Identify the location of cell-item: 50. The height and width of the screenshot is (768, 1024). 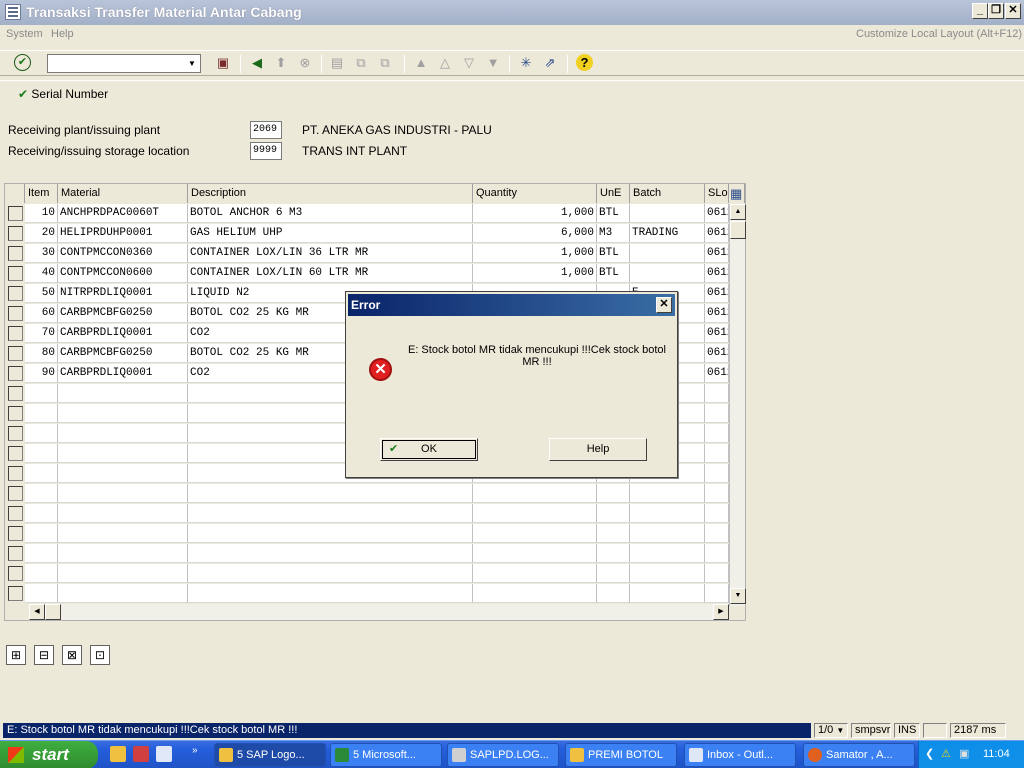
(41, 293).